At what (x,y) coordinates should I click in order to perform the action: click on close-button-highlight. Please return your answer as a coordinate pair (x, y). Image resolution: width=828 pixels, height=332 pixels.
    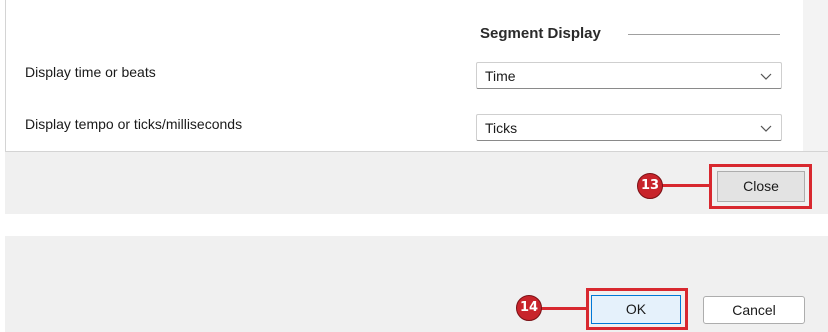
    Looking at the image, I should click on (760, 186).